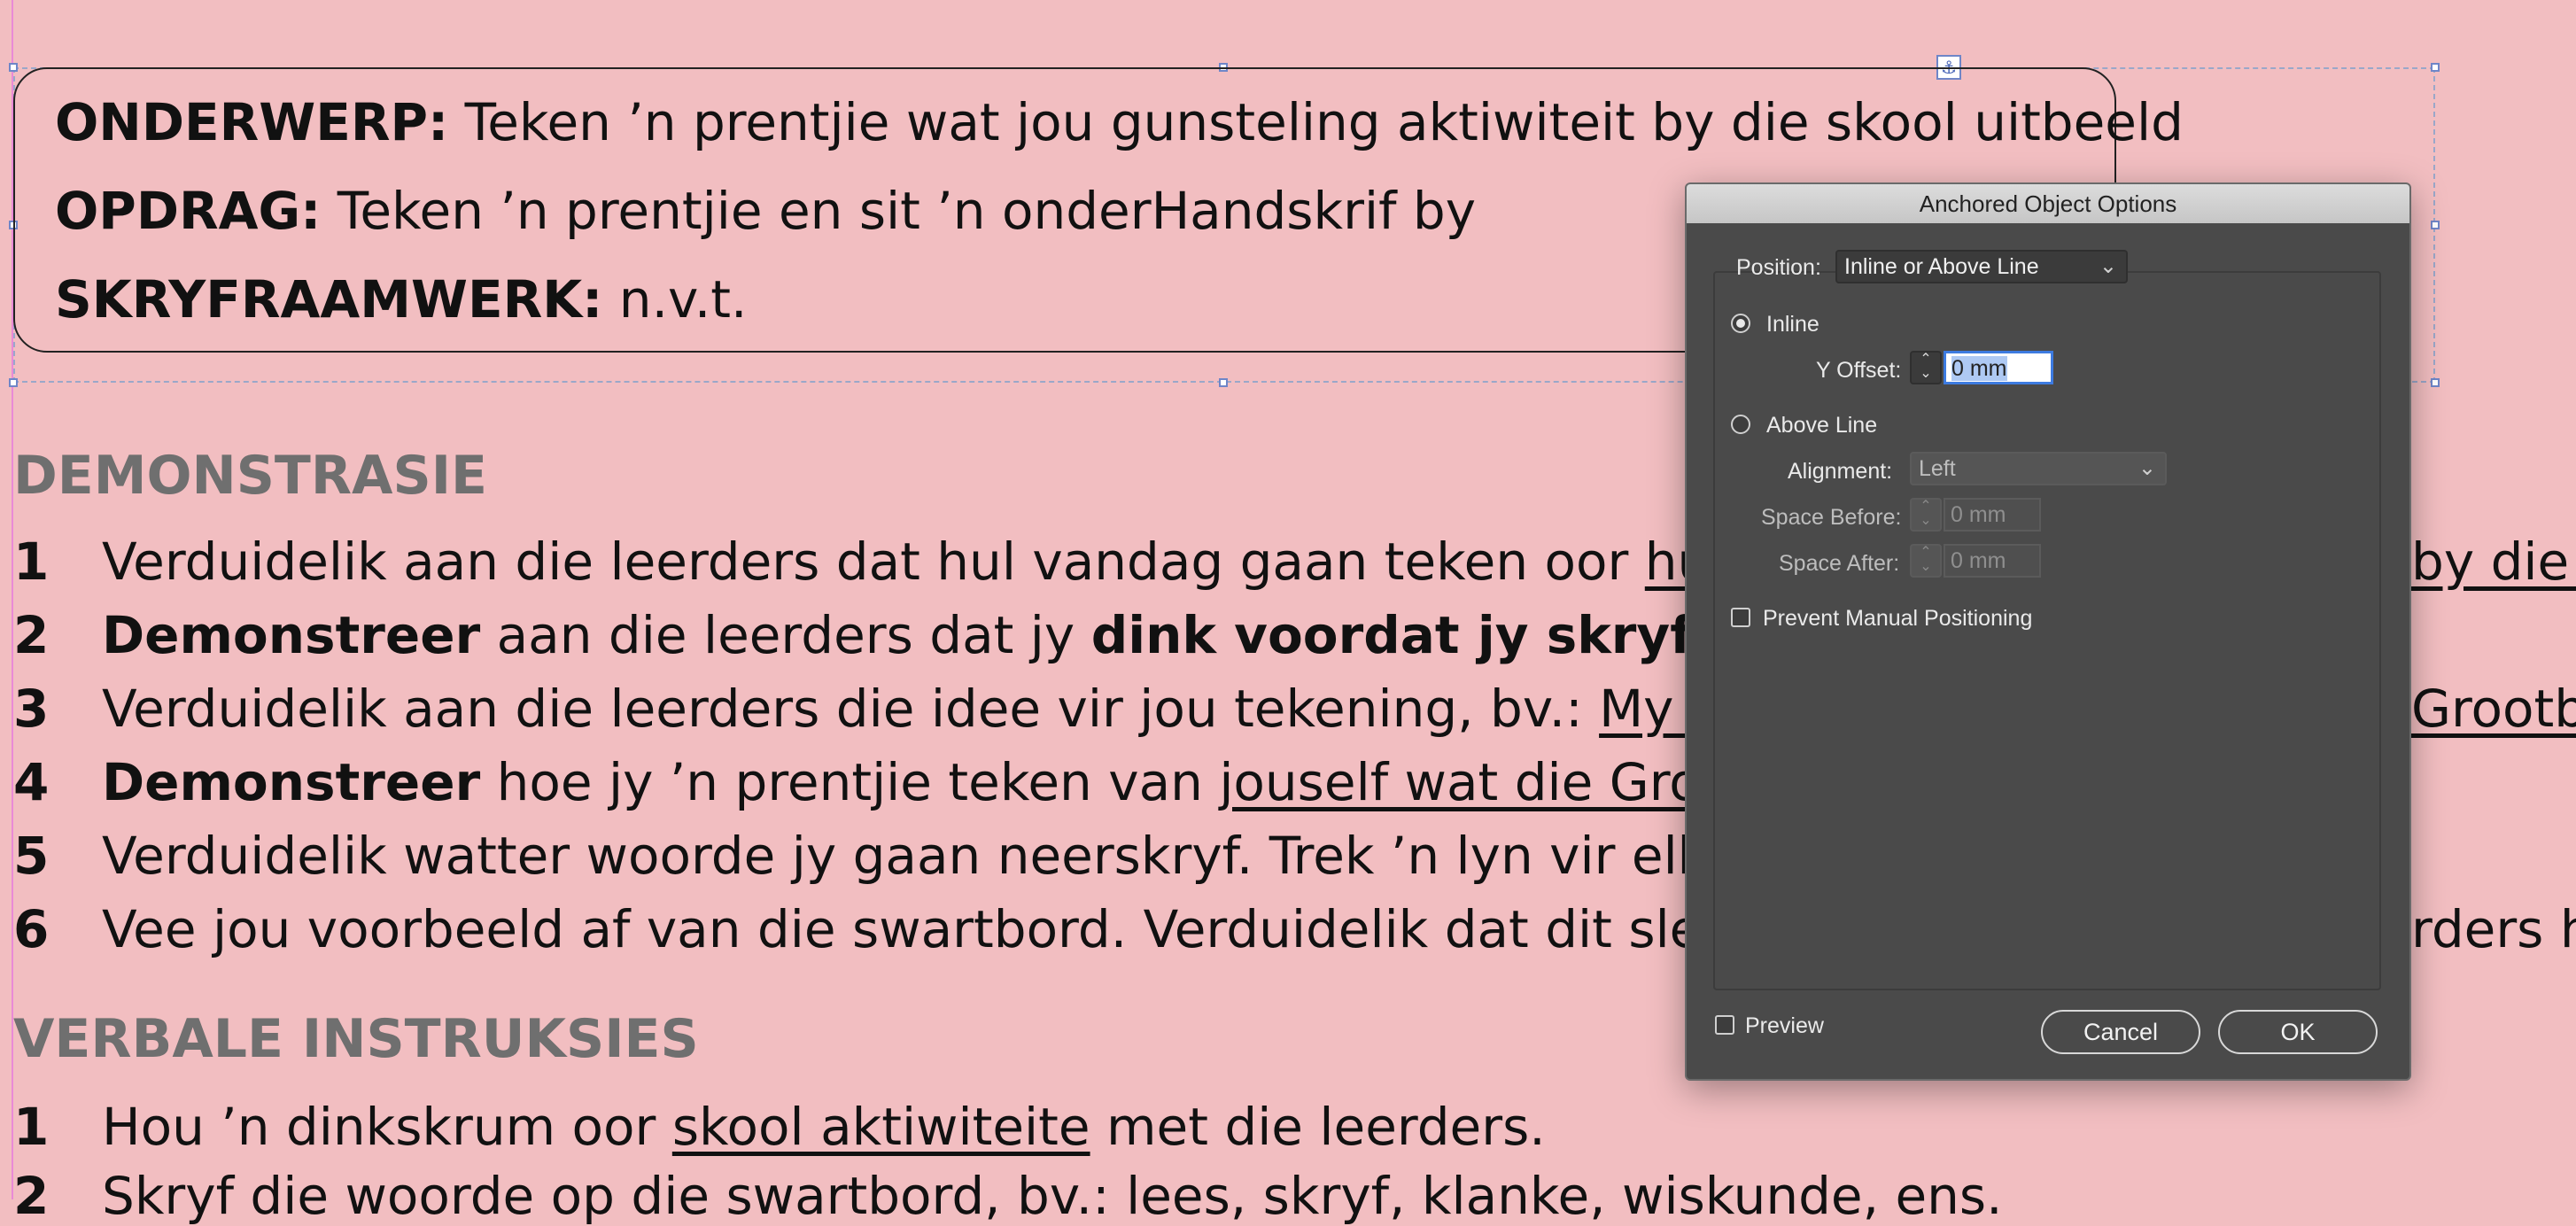 The height and width of the screenshot is (1226, 2576). I want to click on alignment-label: Alignment:, so click(1840, 471).